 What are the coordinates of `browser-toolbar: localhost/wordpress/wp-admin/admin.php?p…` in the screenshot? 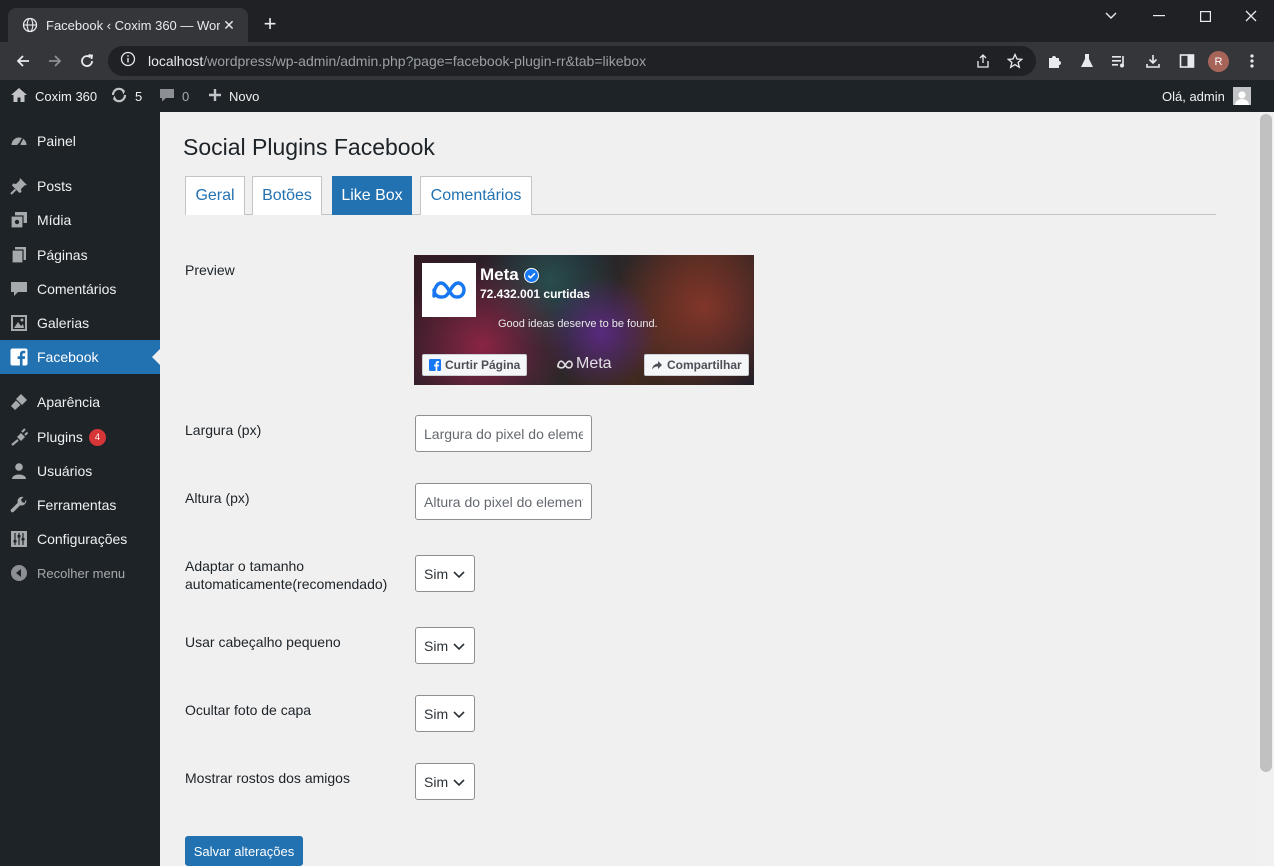 It's located at (637, 61).